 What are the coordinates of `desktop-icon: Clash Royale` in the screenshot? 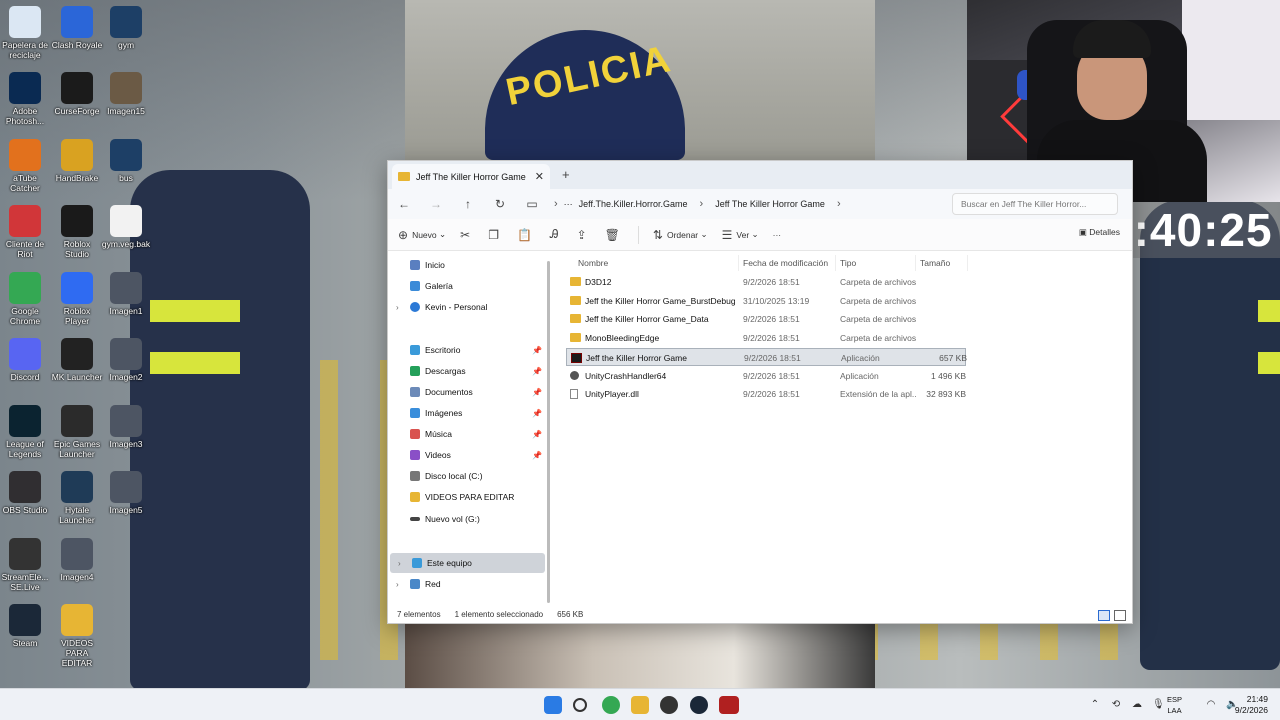 It's located at (77, 28).